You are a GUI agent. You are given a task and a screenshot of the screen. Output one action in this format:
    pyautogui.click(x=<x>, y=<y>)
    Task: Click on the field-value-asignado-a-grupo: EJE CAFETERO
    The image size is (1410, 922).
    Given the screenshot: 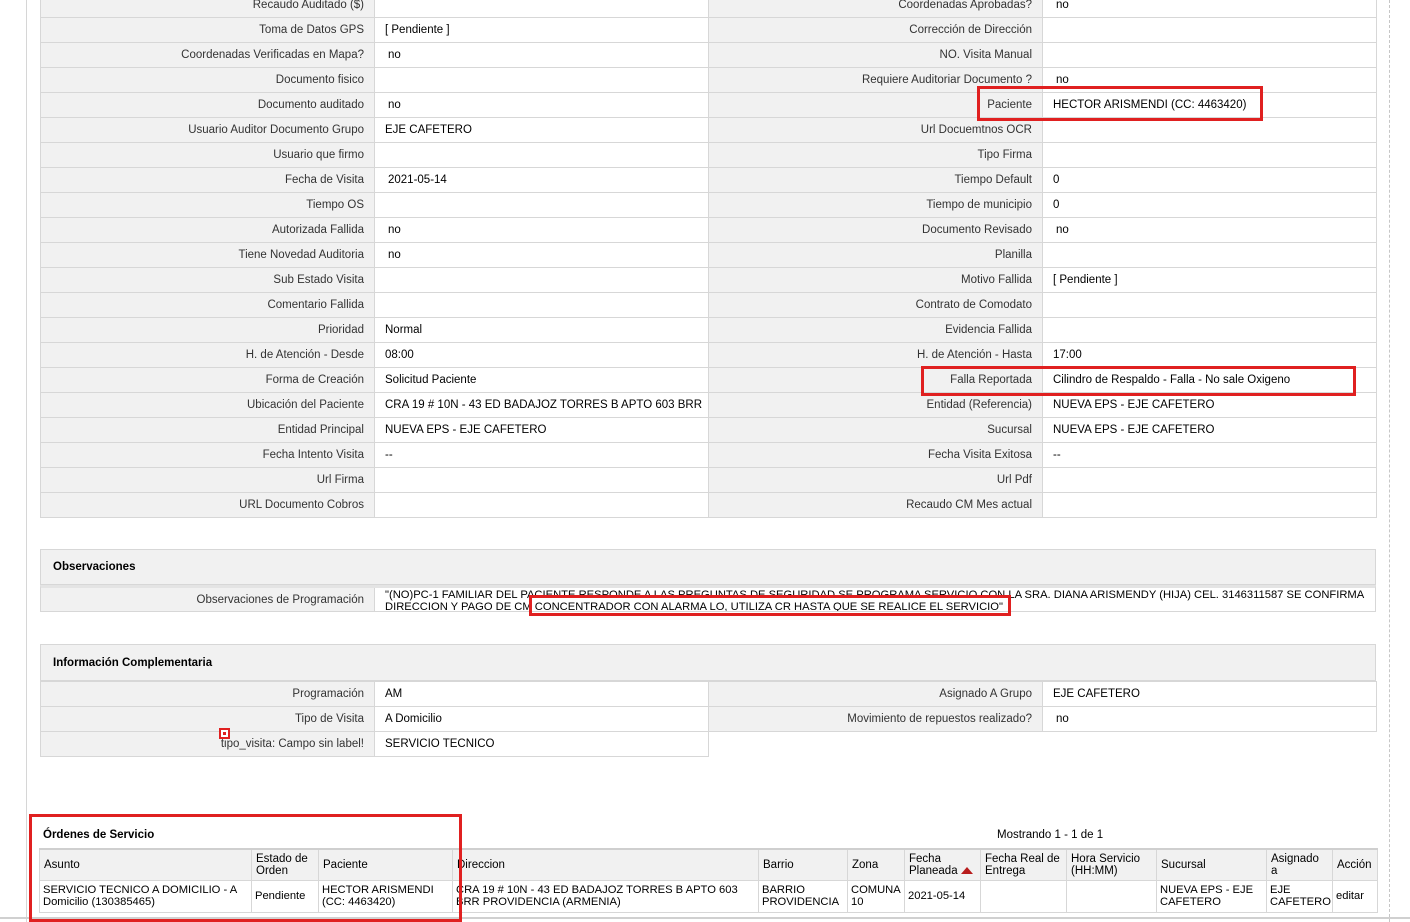 What is the action you would take?
    pyautogui.click(x=1209, y=694)
    